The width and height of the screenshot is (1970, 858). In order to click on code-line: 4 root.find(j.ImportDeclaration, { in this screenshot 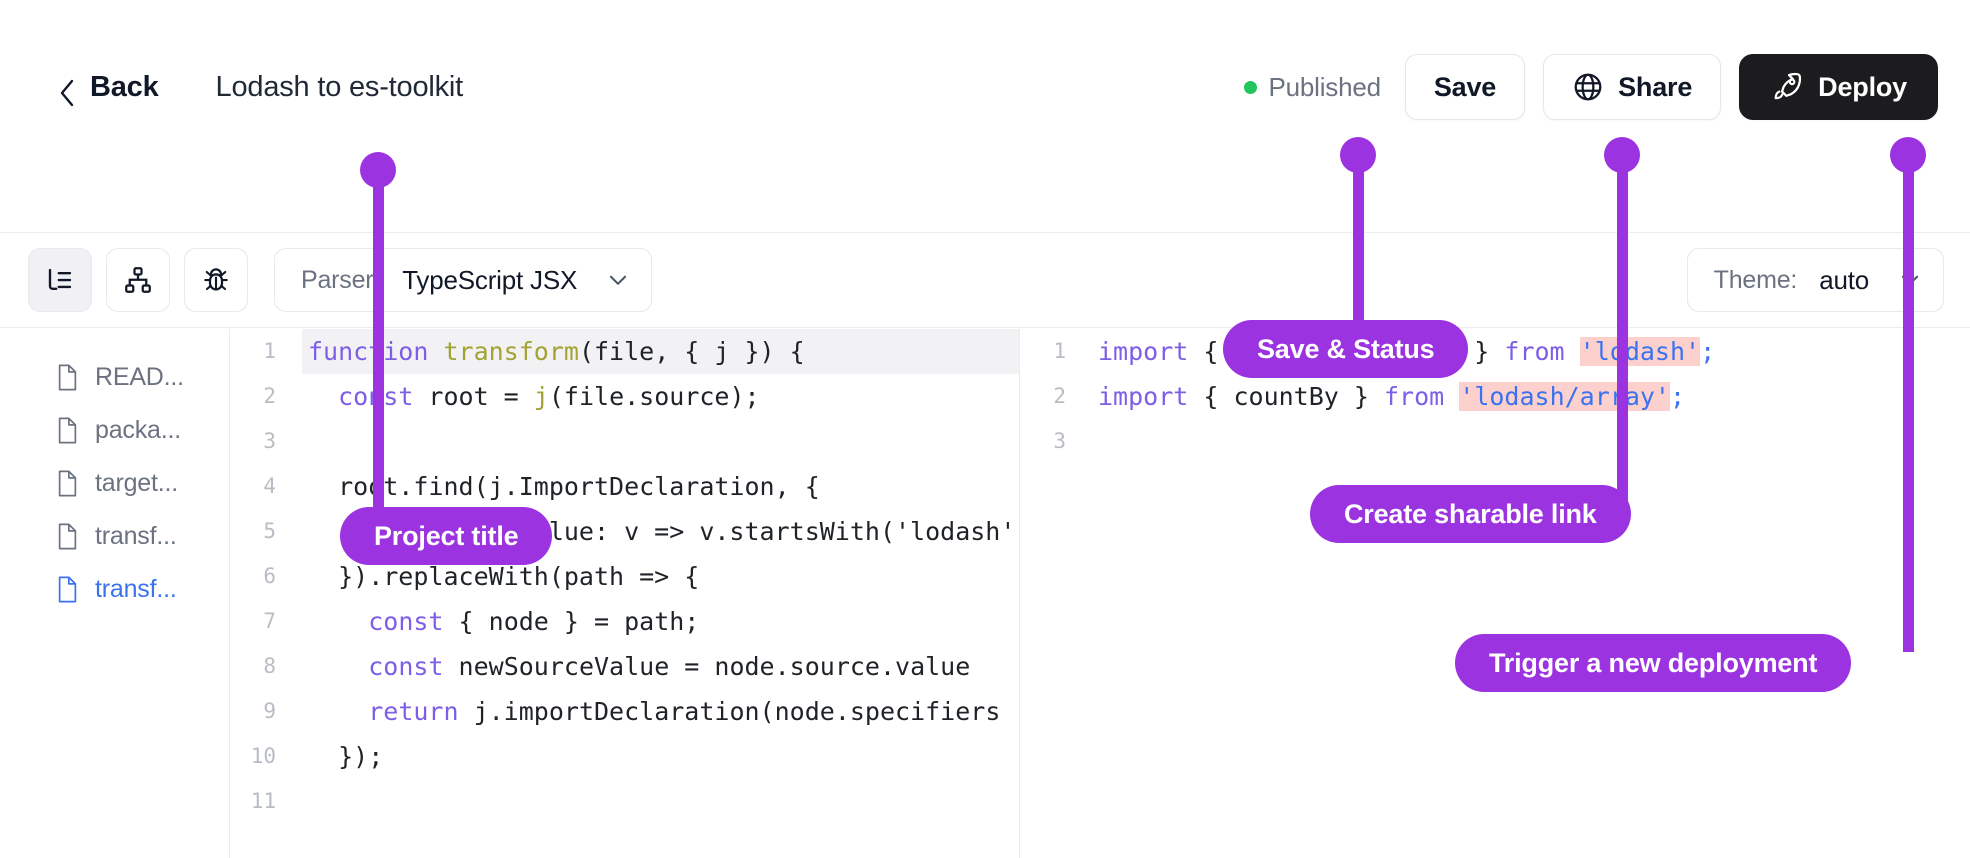, I will do `click(624, 486)`.